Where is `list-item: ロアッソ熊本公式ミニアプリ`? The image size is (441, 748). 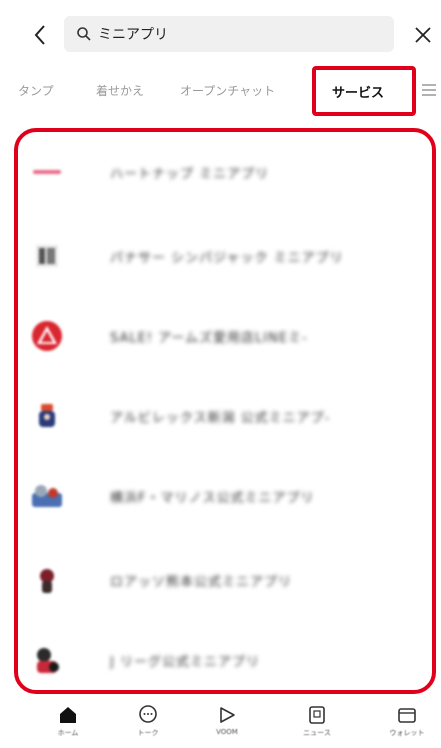
list-item: ロアッソ熊本公式ミニアプリ is located at coordinates (225, 580).